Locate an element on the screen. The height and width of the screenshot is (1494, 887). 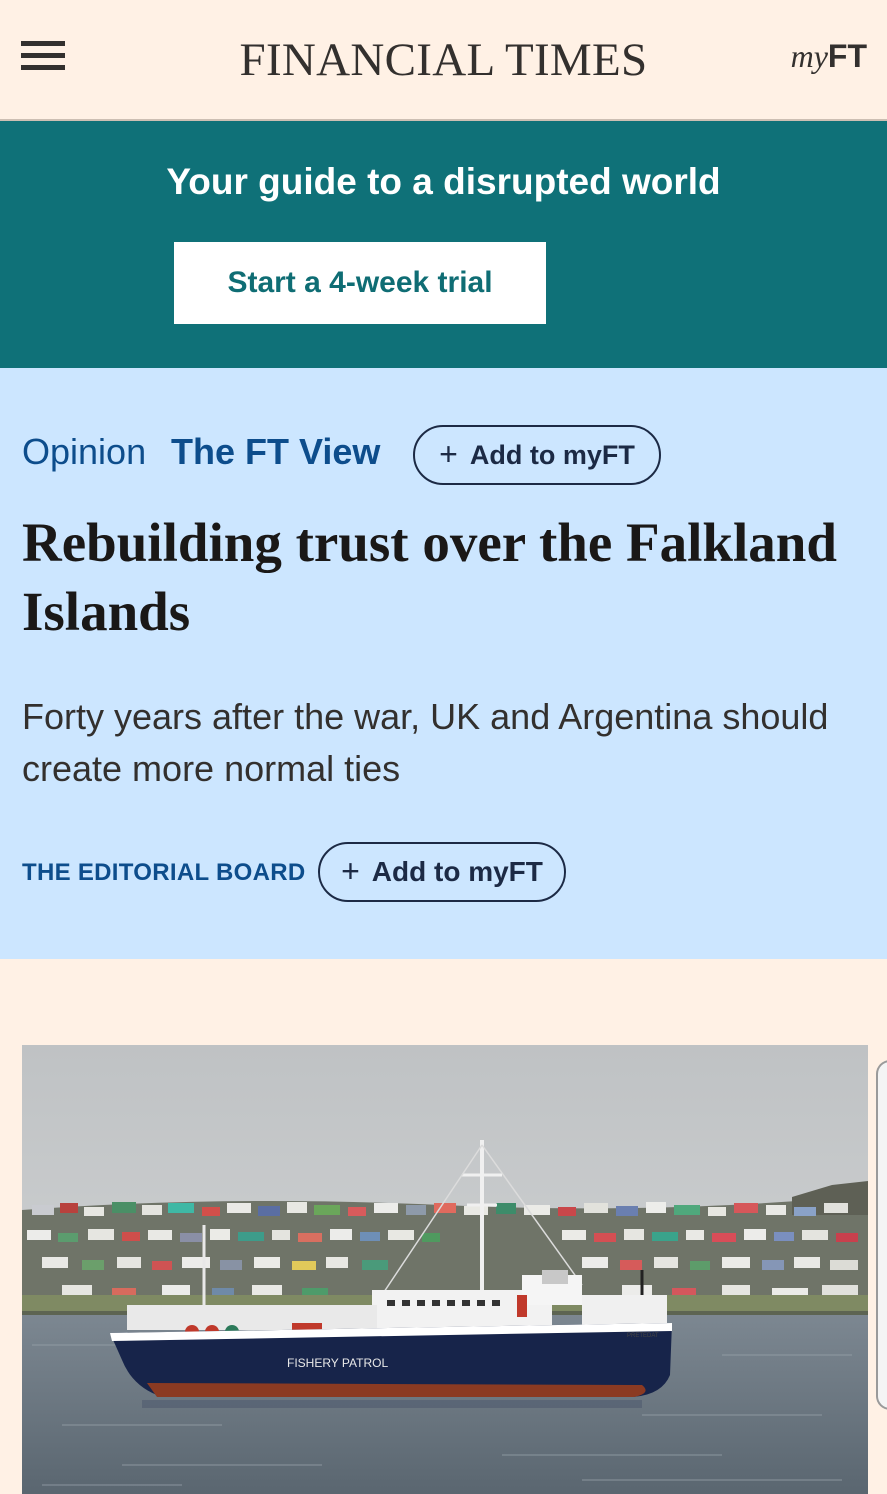
myft-suffix: FT is located at coordinates (847, 56).